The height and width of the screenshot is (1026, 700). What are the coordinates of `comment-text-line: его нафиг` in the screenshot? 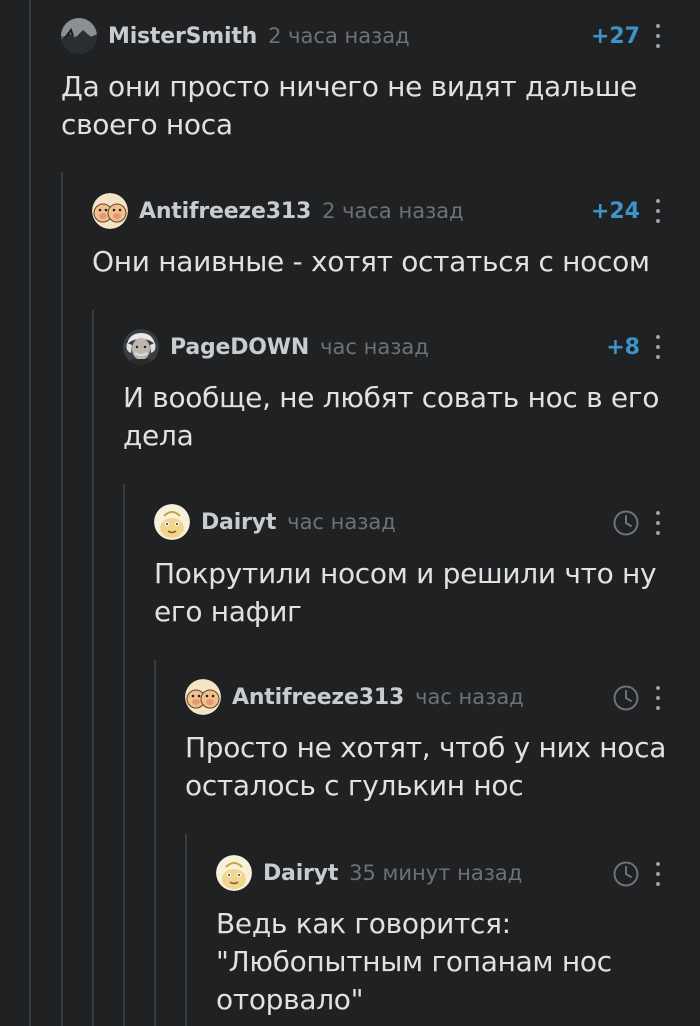 It's located at (228, 611).